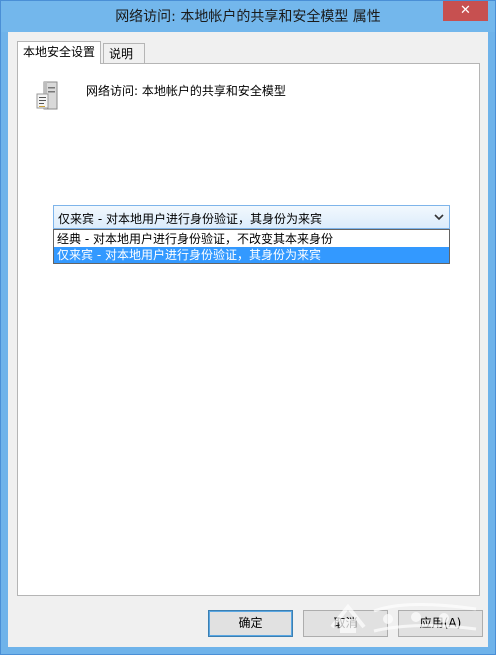 The width and height of the screenshot is (496, 655). What do you see at coordinates (47, 95) in the screenshot?
I see `server-policy-icon` at bounding box center [47, 95].